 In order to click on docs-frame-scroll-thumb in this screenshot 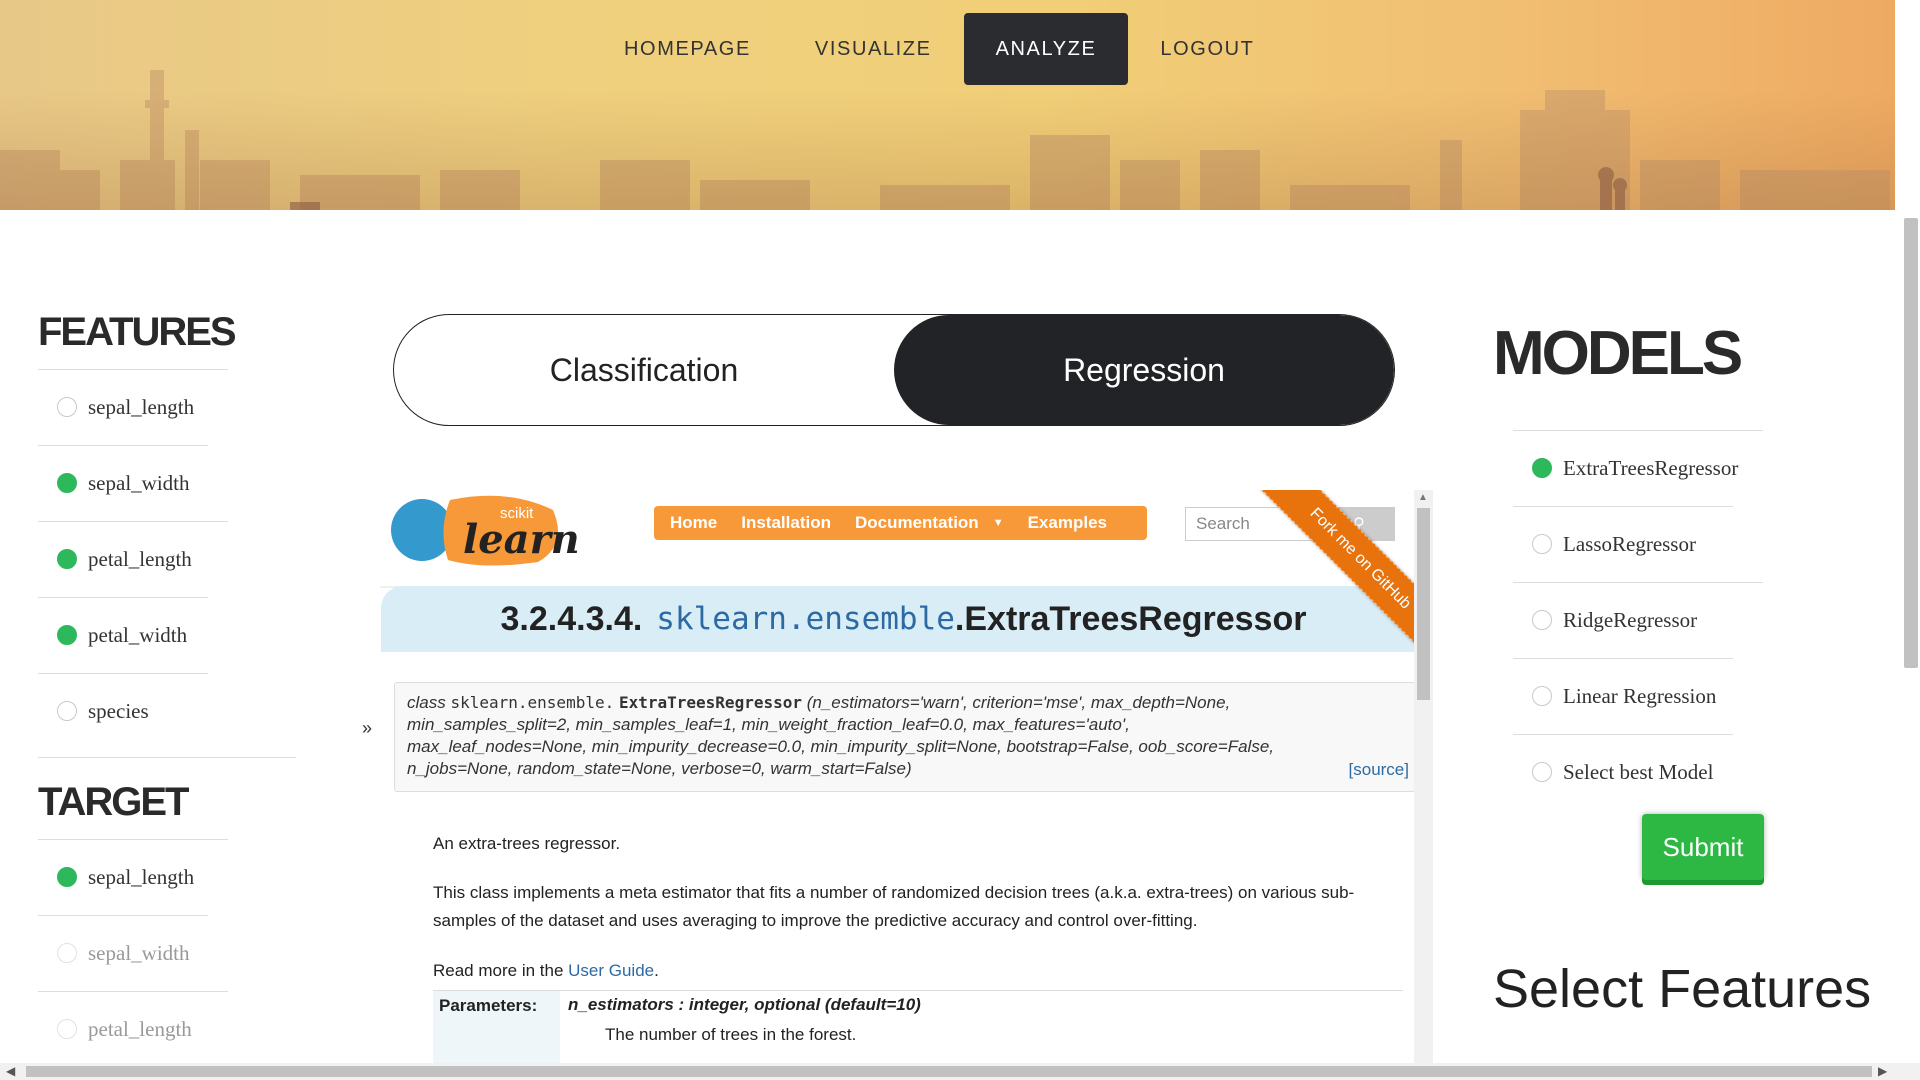, I will do `click(1423, 604)`.